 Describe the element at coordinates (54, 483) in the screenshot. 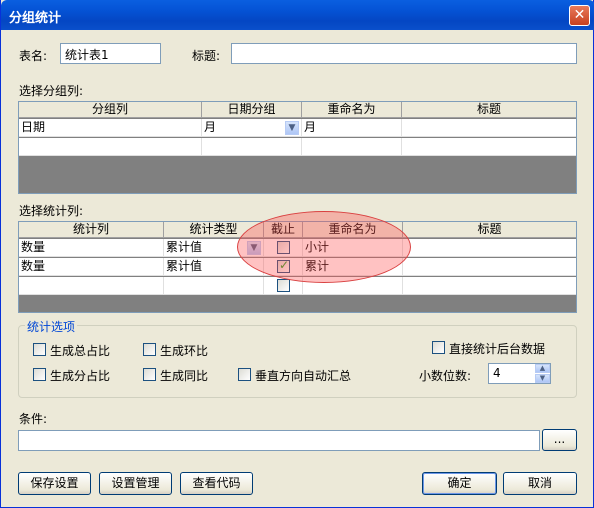

I see `save-settings-button: 保存设置` at that location.